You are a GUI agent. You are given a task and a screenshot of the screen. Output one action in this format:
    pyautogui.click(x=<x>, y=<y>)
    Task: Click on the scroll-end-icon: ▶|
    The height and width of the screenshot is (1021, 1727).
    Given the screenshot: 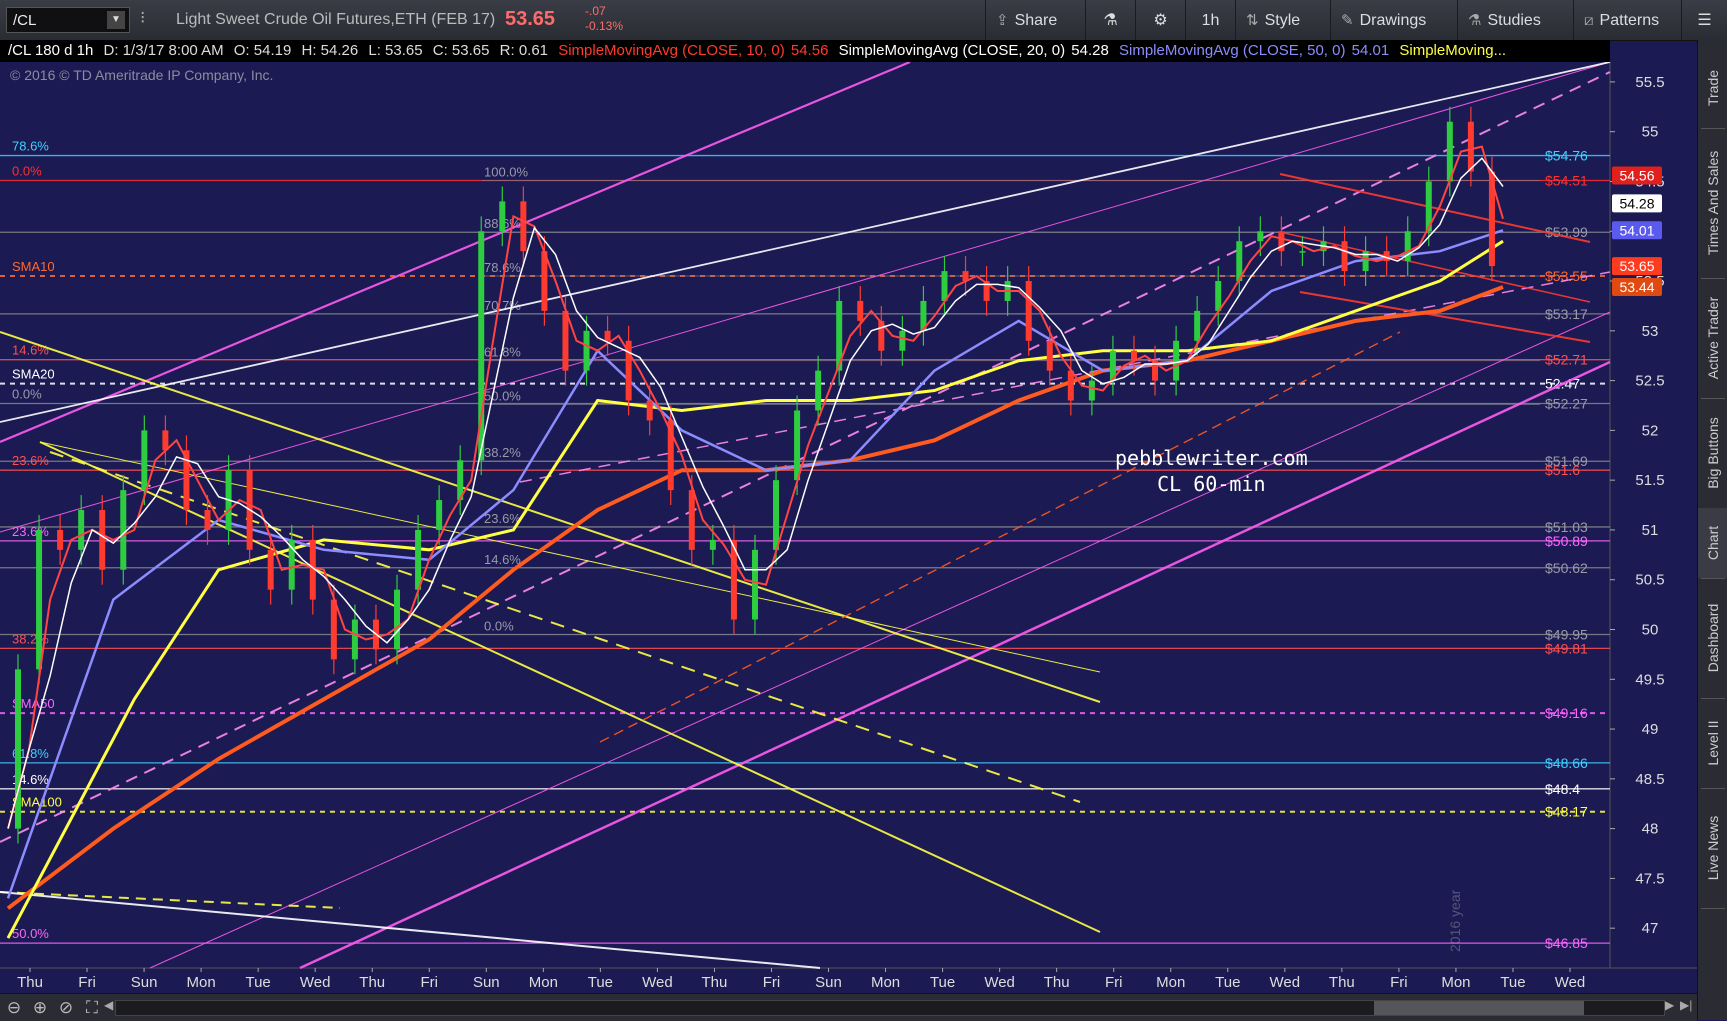 What is the action you would take?
    pyautogui.click(x=1686, y=1005)
    